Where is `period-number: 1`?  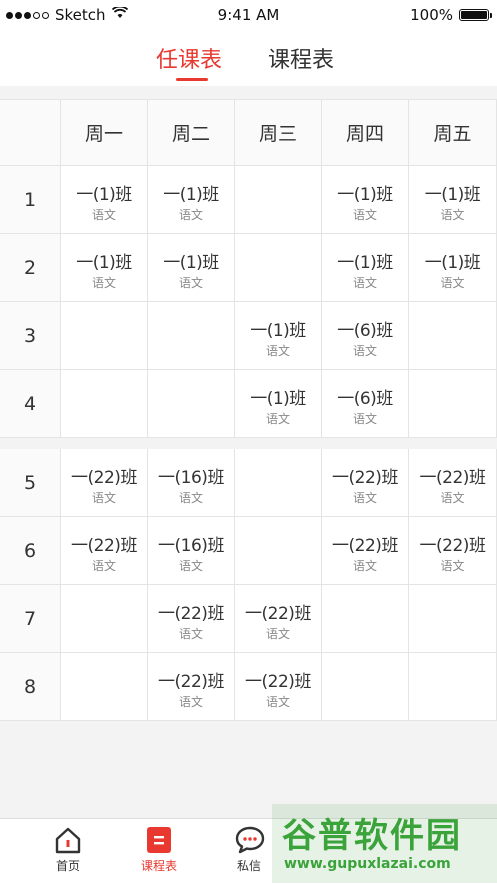
period-number: 1 is located at coordinates (30, 200).